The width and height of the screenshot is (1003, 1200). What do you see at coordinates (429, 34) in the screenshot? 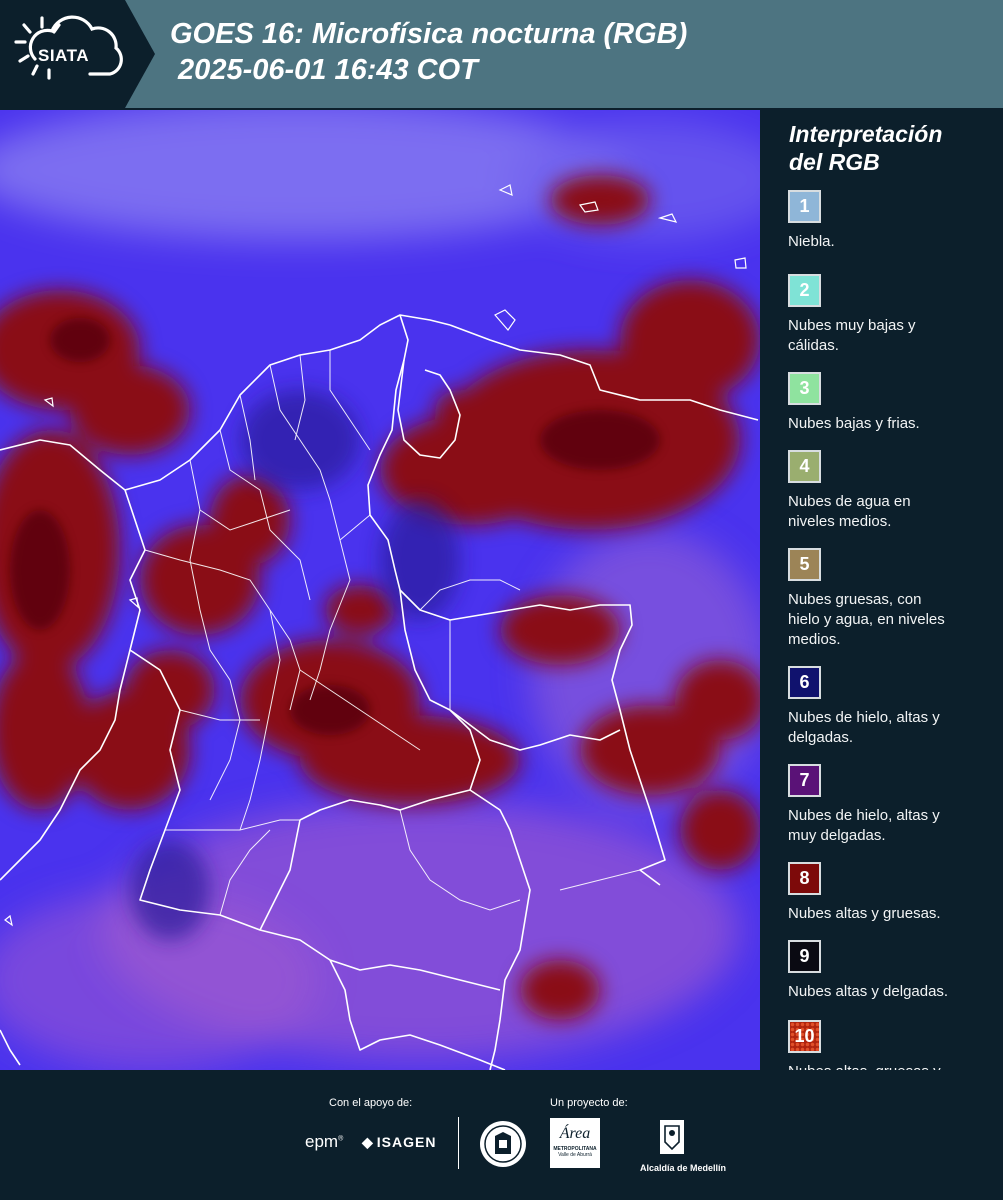
I see `title-line-1: GOES 16: Microfísica nocturna (RGB)` at bounding box center [429, 34].